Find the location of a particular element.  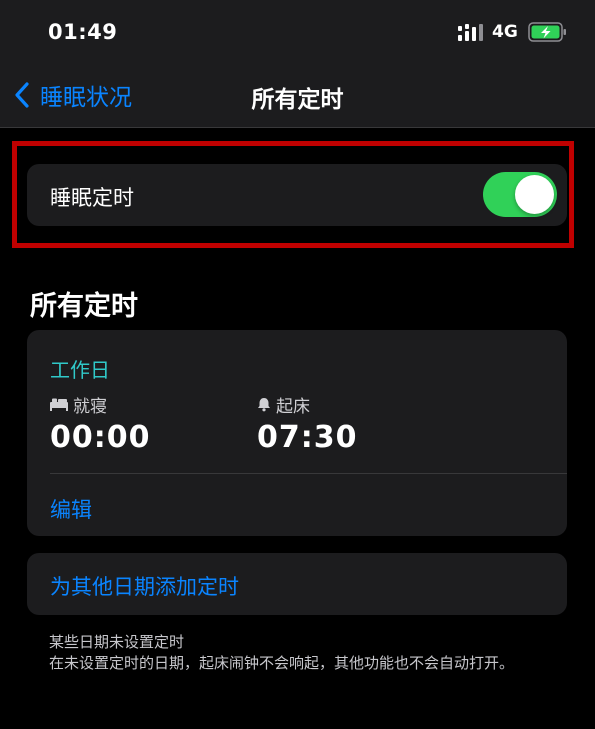

bedtime-value: 00:00 is located at coordinates (100, 437).